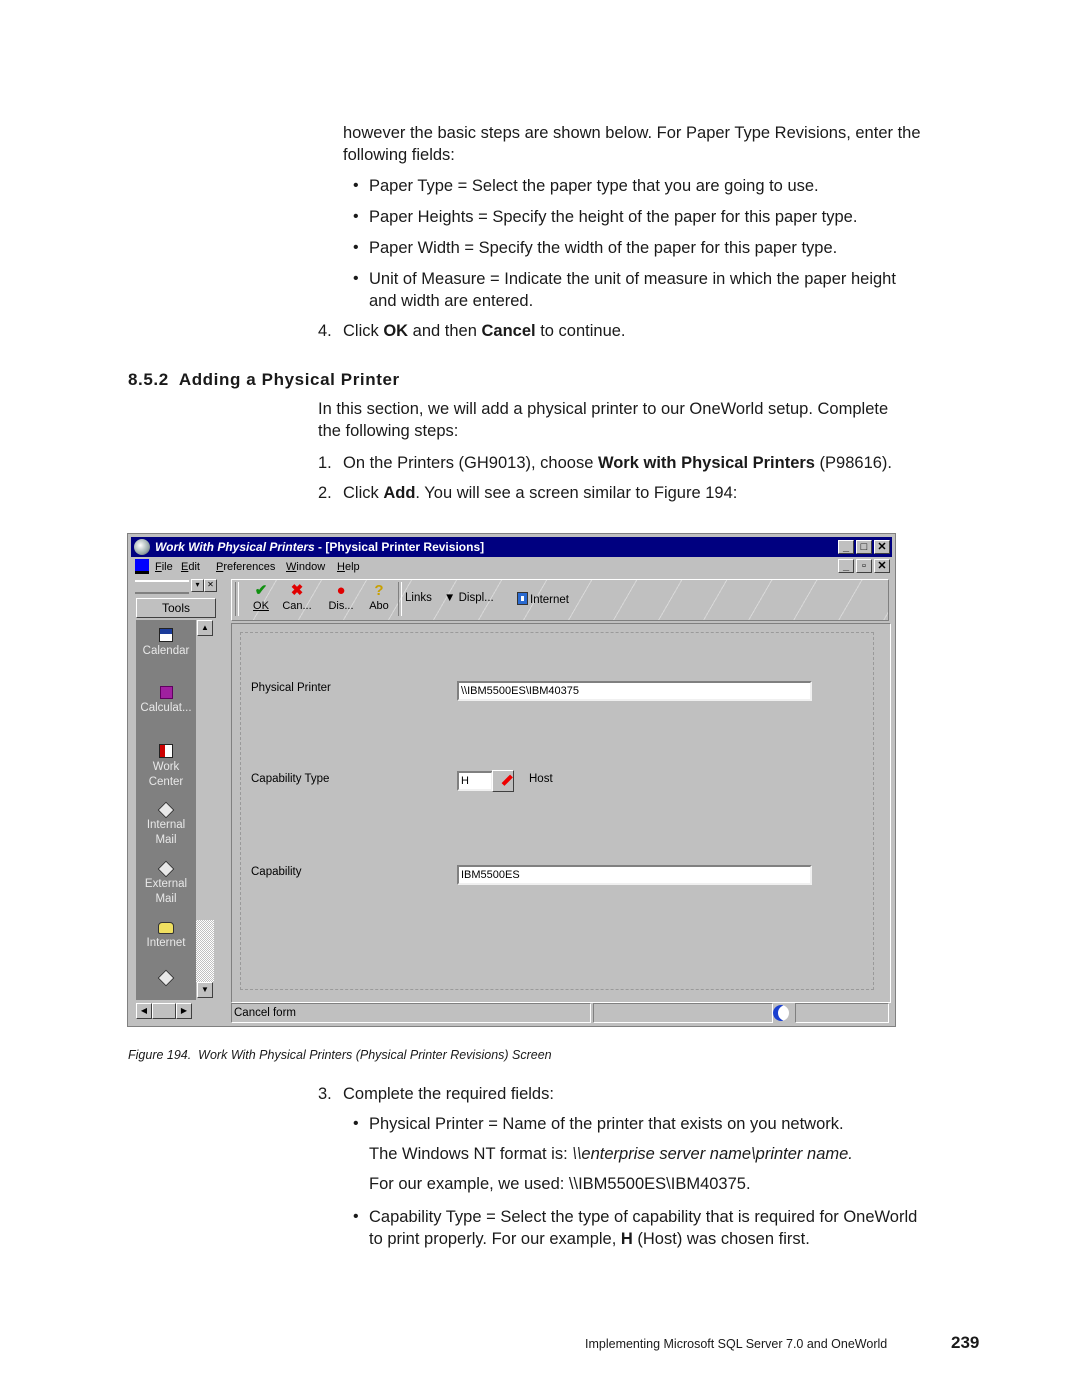  I want to click on status-message: Cancel form, so click(411, 1013).